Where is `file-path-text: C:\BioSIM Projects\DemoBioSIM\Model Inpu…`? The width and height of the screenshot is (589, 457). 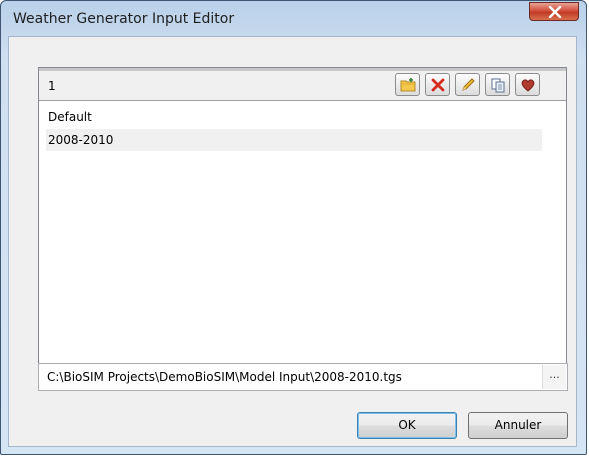
file-path-text: C:\BioSIM Projects\DemoBioSIM\Model Inpu… is located at coordinates (224, 377).